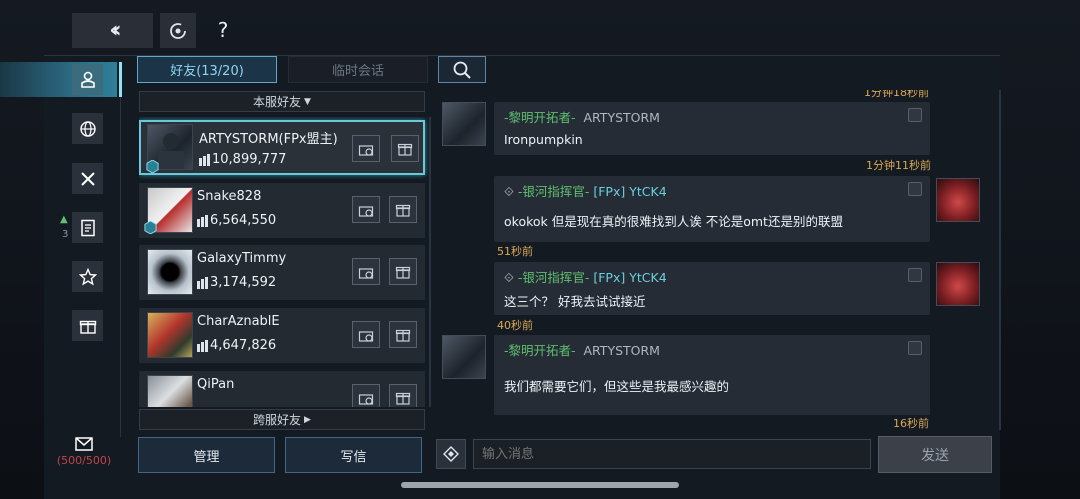  I want to click on sidebar-item-friends, so click(87, 79).